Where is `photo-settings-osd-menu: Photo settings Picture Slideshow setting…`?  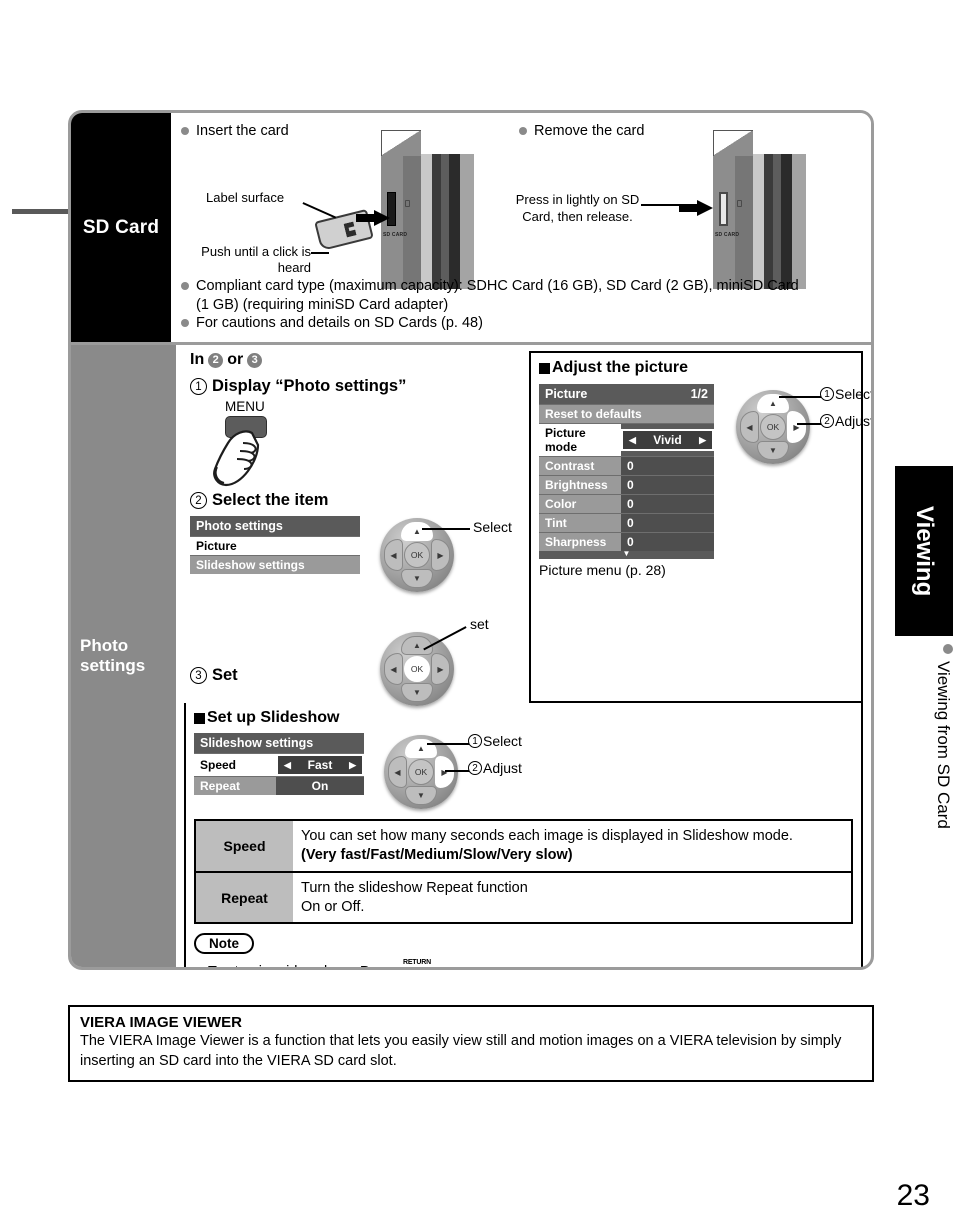
photo-settings-osd-menu: Photo settings Picture Slideshow setting… is located at coordinates (275, 545).